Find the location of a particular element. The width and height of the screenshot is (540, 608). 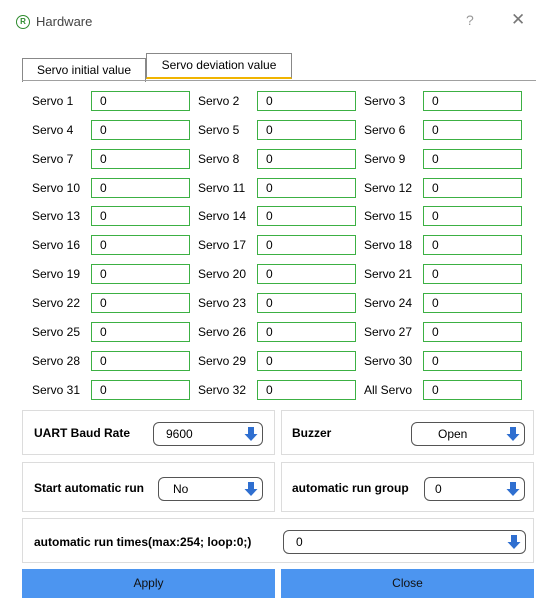

servo-24-input: 0 is located at coordinates (472, 302).